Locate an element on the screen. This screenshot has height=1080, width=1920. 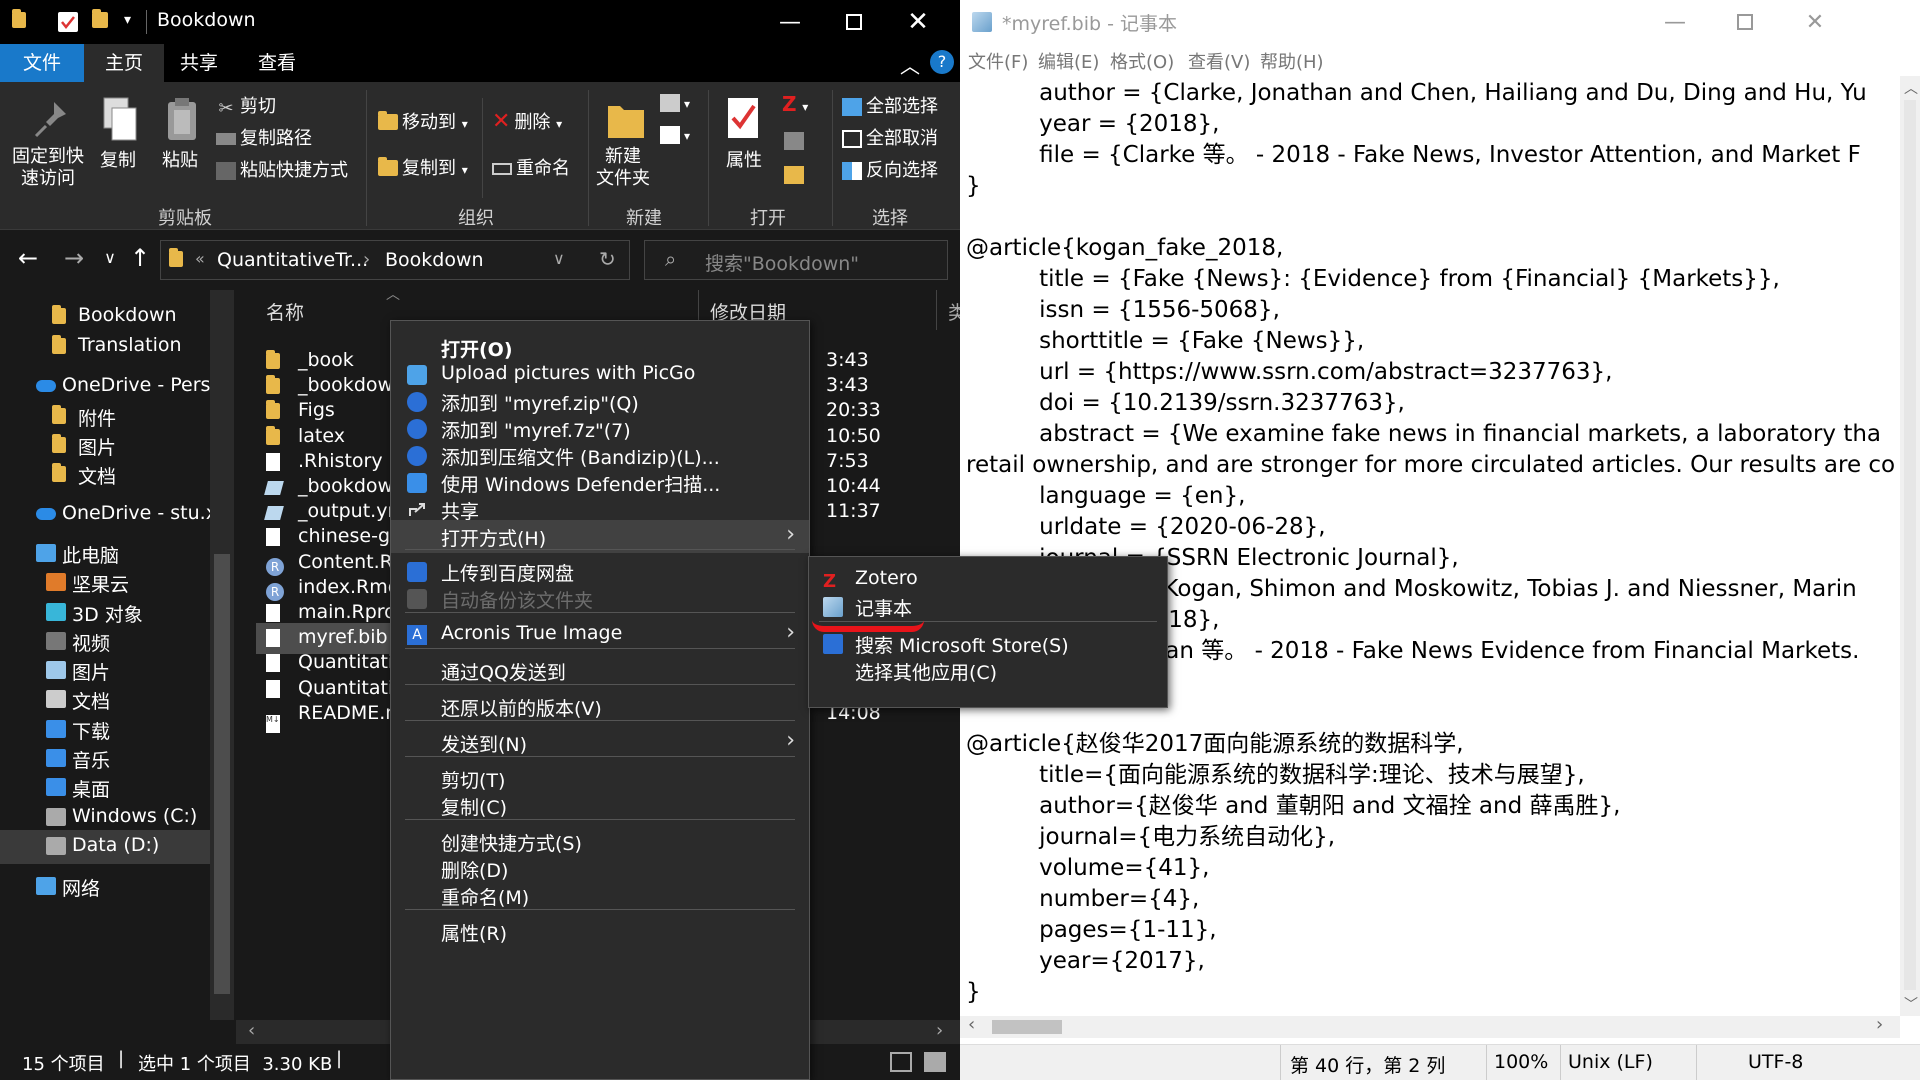
nav-scroll-thumb is located at coordinates (222, 774).